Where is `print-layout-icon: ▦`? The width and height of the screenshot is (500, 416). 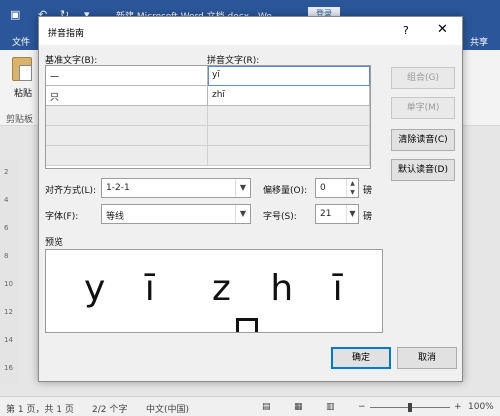 print-layout-icon: ▦ is located at coordinates (298, 407).